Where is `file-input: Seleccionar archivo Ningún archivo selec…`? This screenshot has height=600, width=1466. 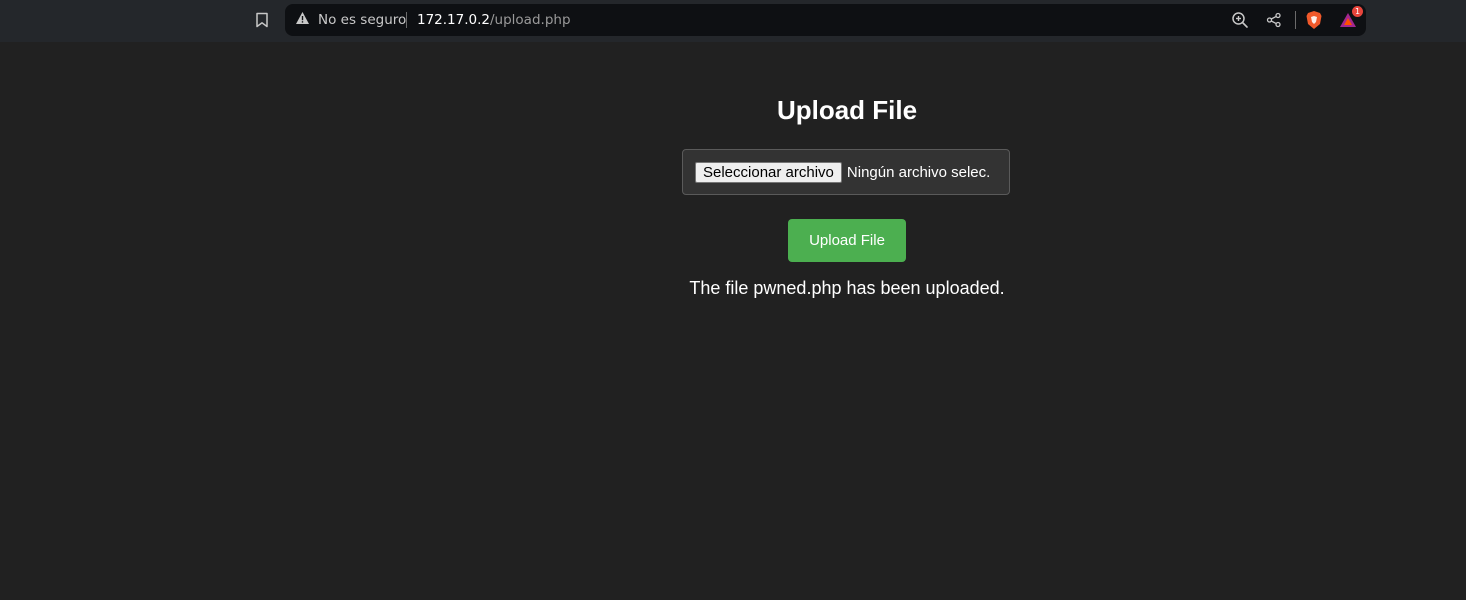 file-input: Seleccionar archivo Ningún archivo selec… is located at coordinates (846, 172).